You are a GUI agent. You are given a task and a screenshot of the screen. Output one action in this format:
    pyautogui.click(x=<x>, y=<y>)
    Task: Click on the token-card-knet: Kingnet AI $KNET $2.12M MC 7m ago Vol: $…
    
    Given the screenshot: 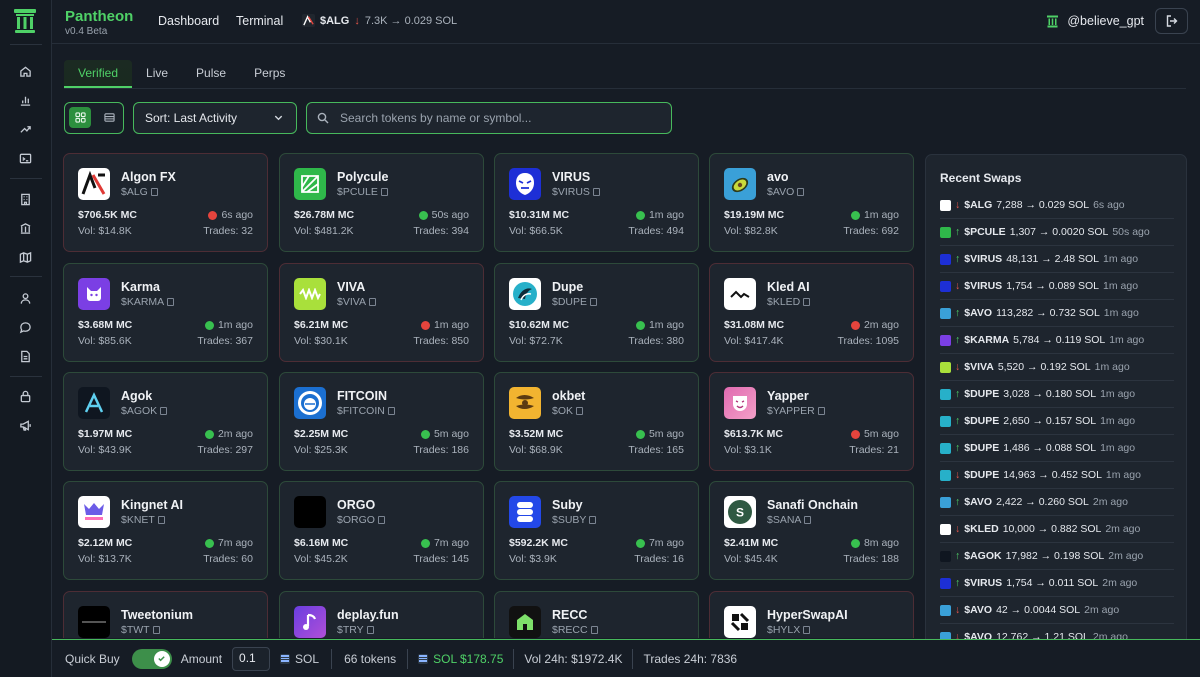 What is the action you would take?
    pyautogui.click(x=165, y=530)
    